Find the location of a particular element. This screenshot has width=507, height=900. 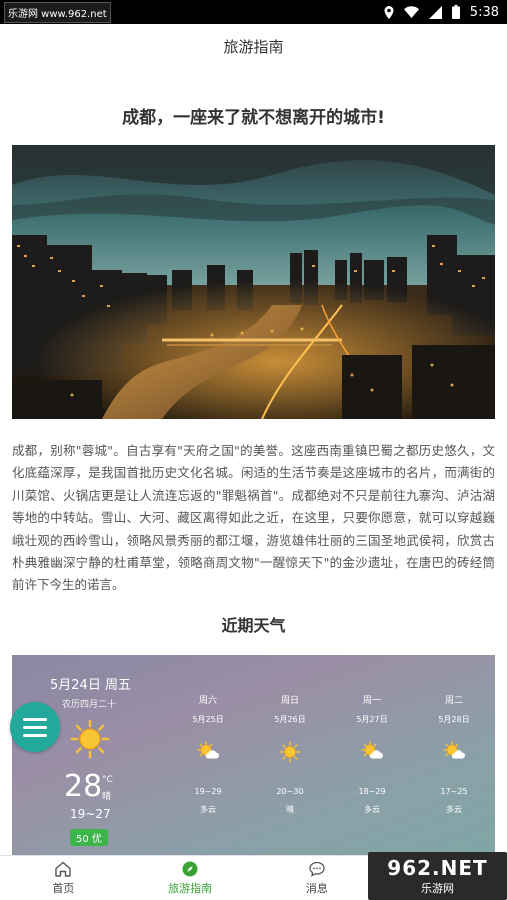

article-title: 成都，一座来了就不想离开的城市! is located at coordinates (253, 118).